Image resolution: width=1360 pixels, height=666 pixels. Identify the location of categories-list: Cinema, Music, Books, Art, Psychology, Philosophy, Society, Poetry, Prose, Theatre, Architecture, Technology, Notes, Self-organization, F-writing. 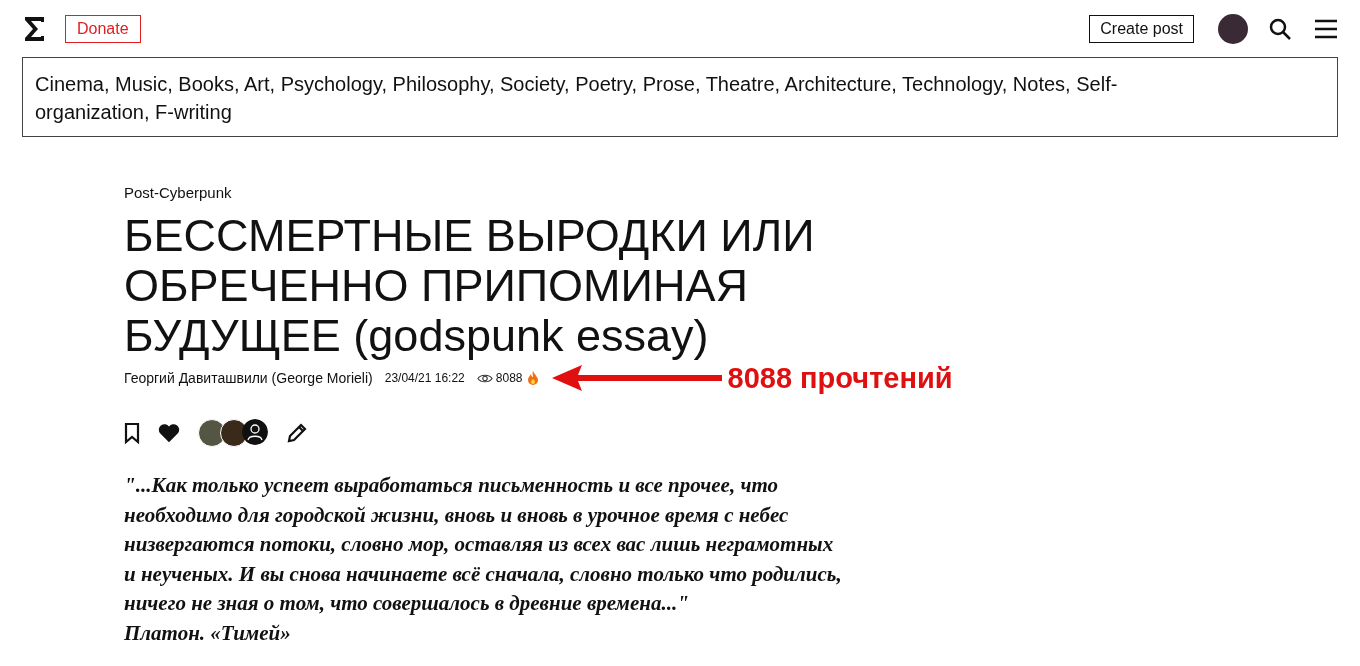
(680, 97).